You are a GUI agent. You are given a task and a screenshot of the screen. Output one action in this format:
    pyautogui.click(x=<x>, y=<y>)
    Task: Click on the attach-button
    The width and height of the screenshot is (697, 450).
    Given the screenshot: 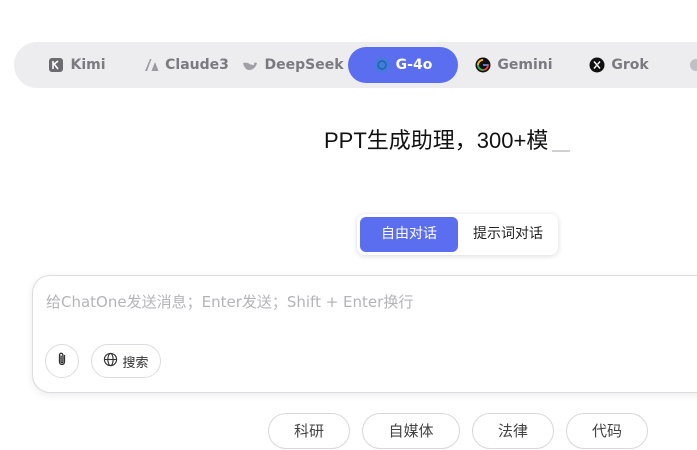 What is the action you would take?
    pyautogui.click(x=62, y=361)
    